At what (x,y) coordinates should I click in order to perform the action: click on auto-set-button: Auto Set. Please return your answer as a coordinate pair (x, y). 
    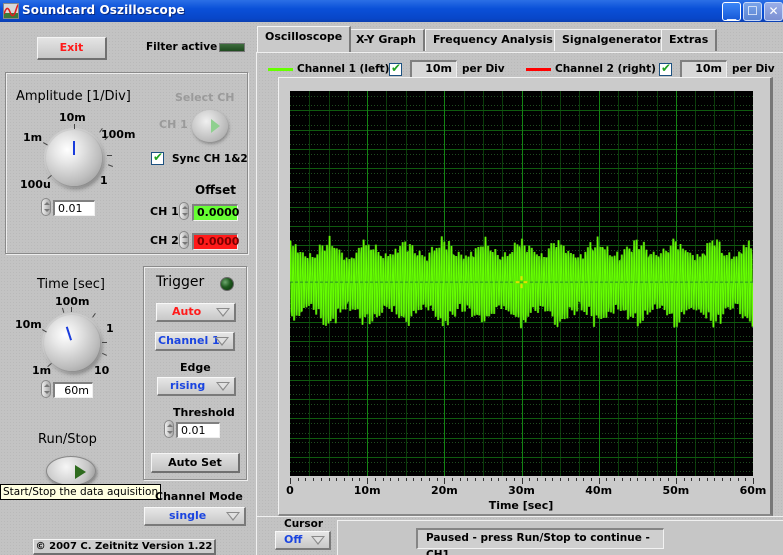
    Looking at the image, I should click on (195, 463).